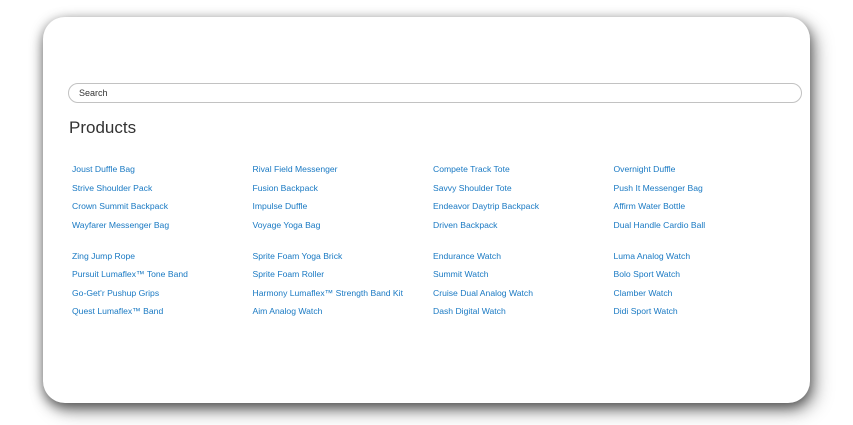 The image size is (853, 425). Describe the element at coordinates (162, 311) in the screenshot. I see `product-link: Quest Lumaflex™ Band` at that location.